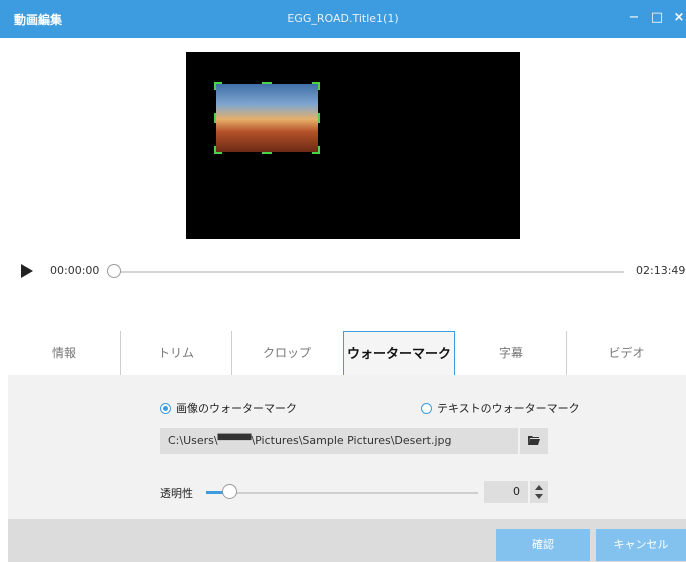 The width and height of the screenshot is (686, 562). I want to click on radio-selected-icon, so click(165, 408).